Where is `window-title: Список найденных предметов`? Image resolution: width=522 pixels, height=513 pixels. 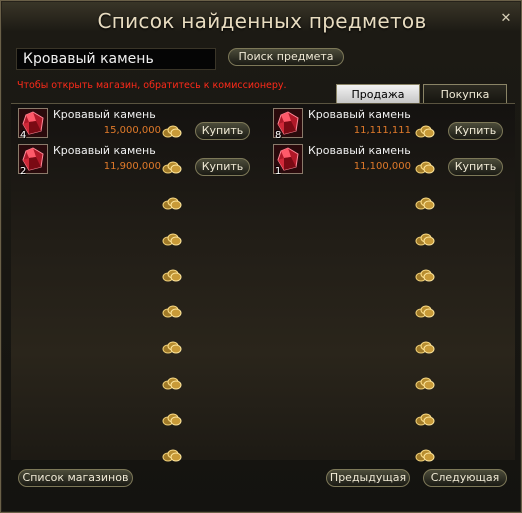 window-title: Список найденных предметов is located at coordinates (262, 21).